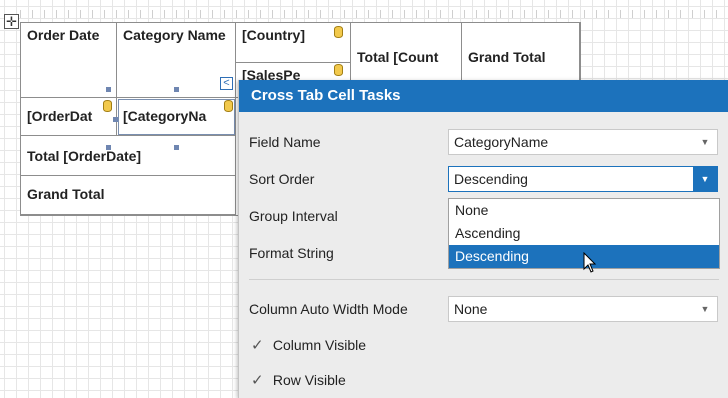 This screenshot has width=728, height=398. I want to click on row-visible-checkbox: ✓ Row Visible, so click(298, 380).